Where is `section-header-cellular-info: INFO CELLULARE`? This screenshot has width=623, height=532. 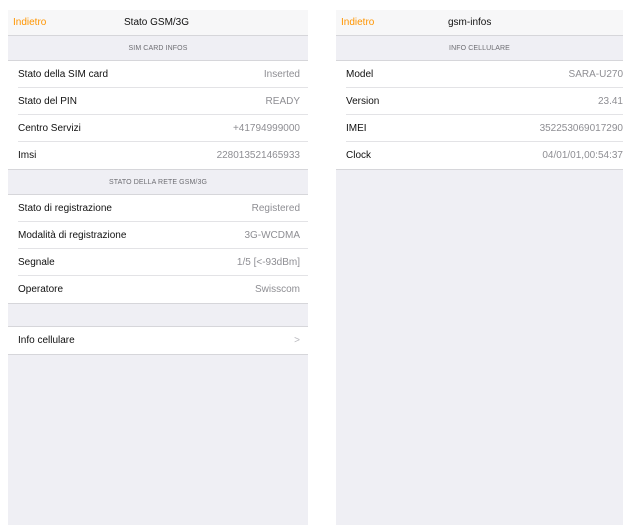
section-header-cellular-info: INFO CELLULARE is located at coordinates (479, 48).